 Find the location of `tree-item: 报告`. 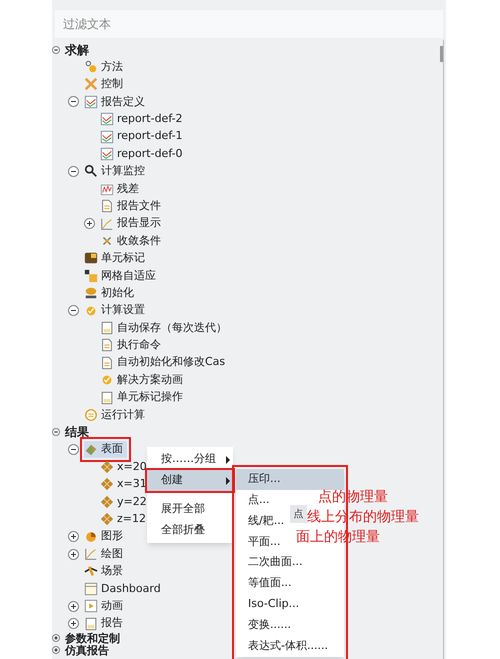

tree-item: 报告 is located at coordinates (105, 623).